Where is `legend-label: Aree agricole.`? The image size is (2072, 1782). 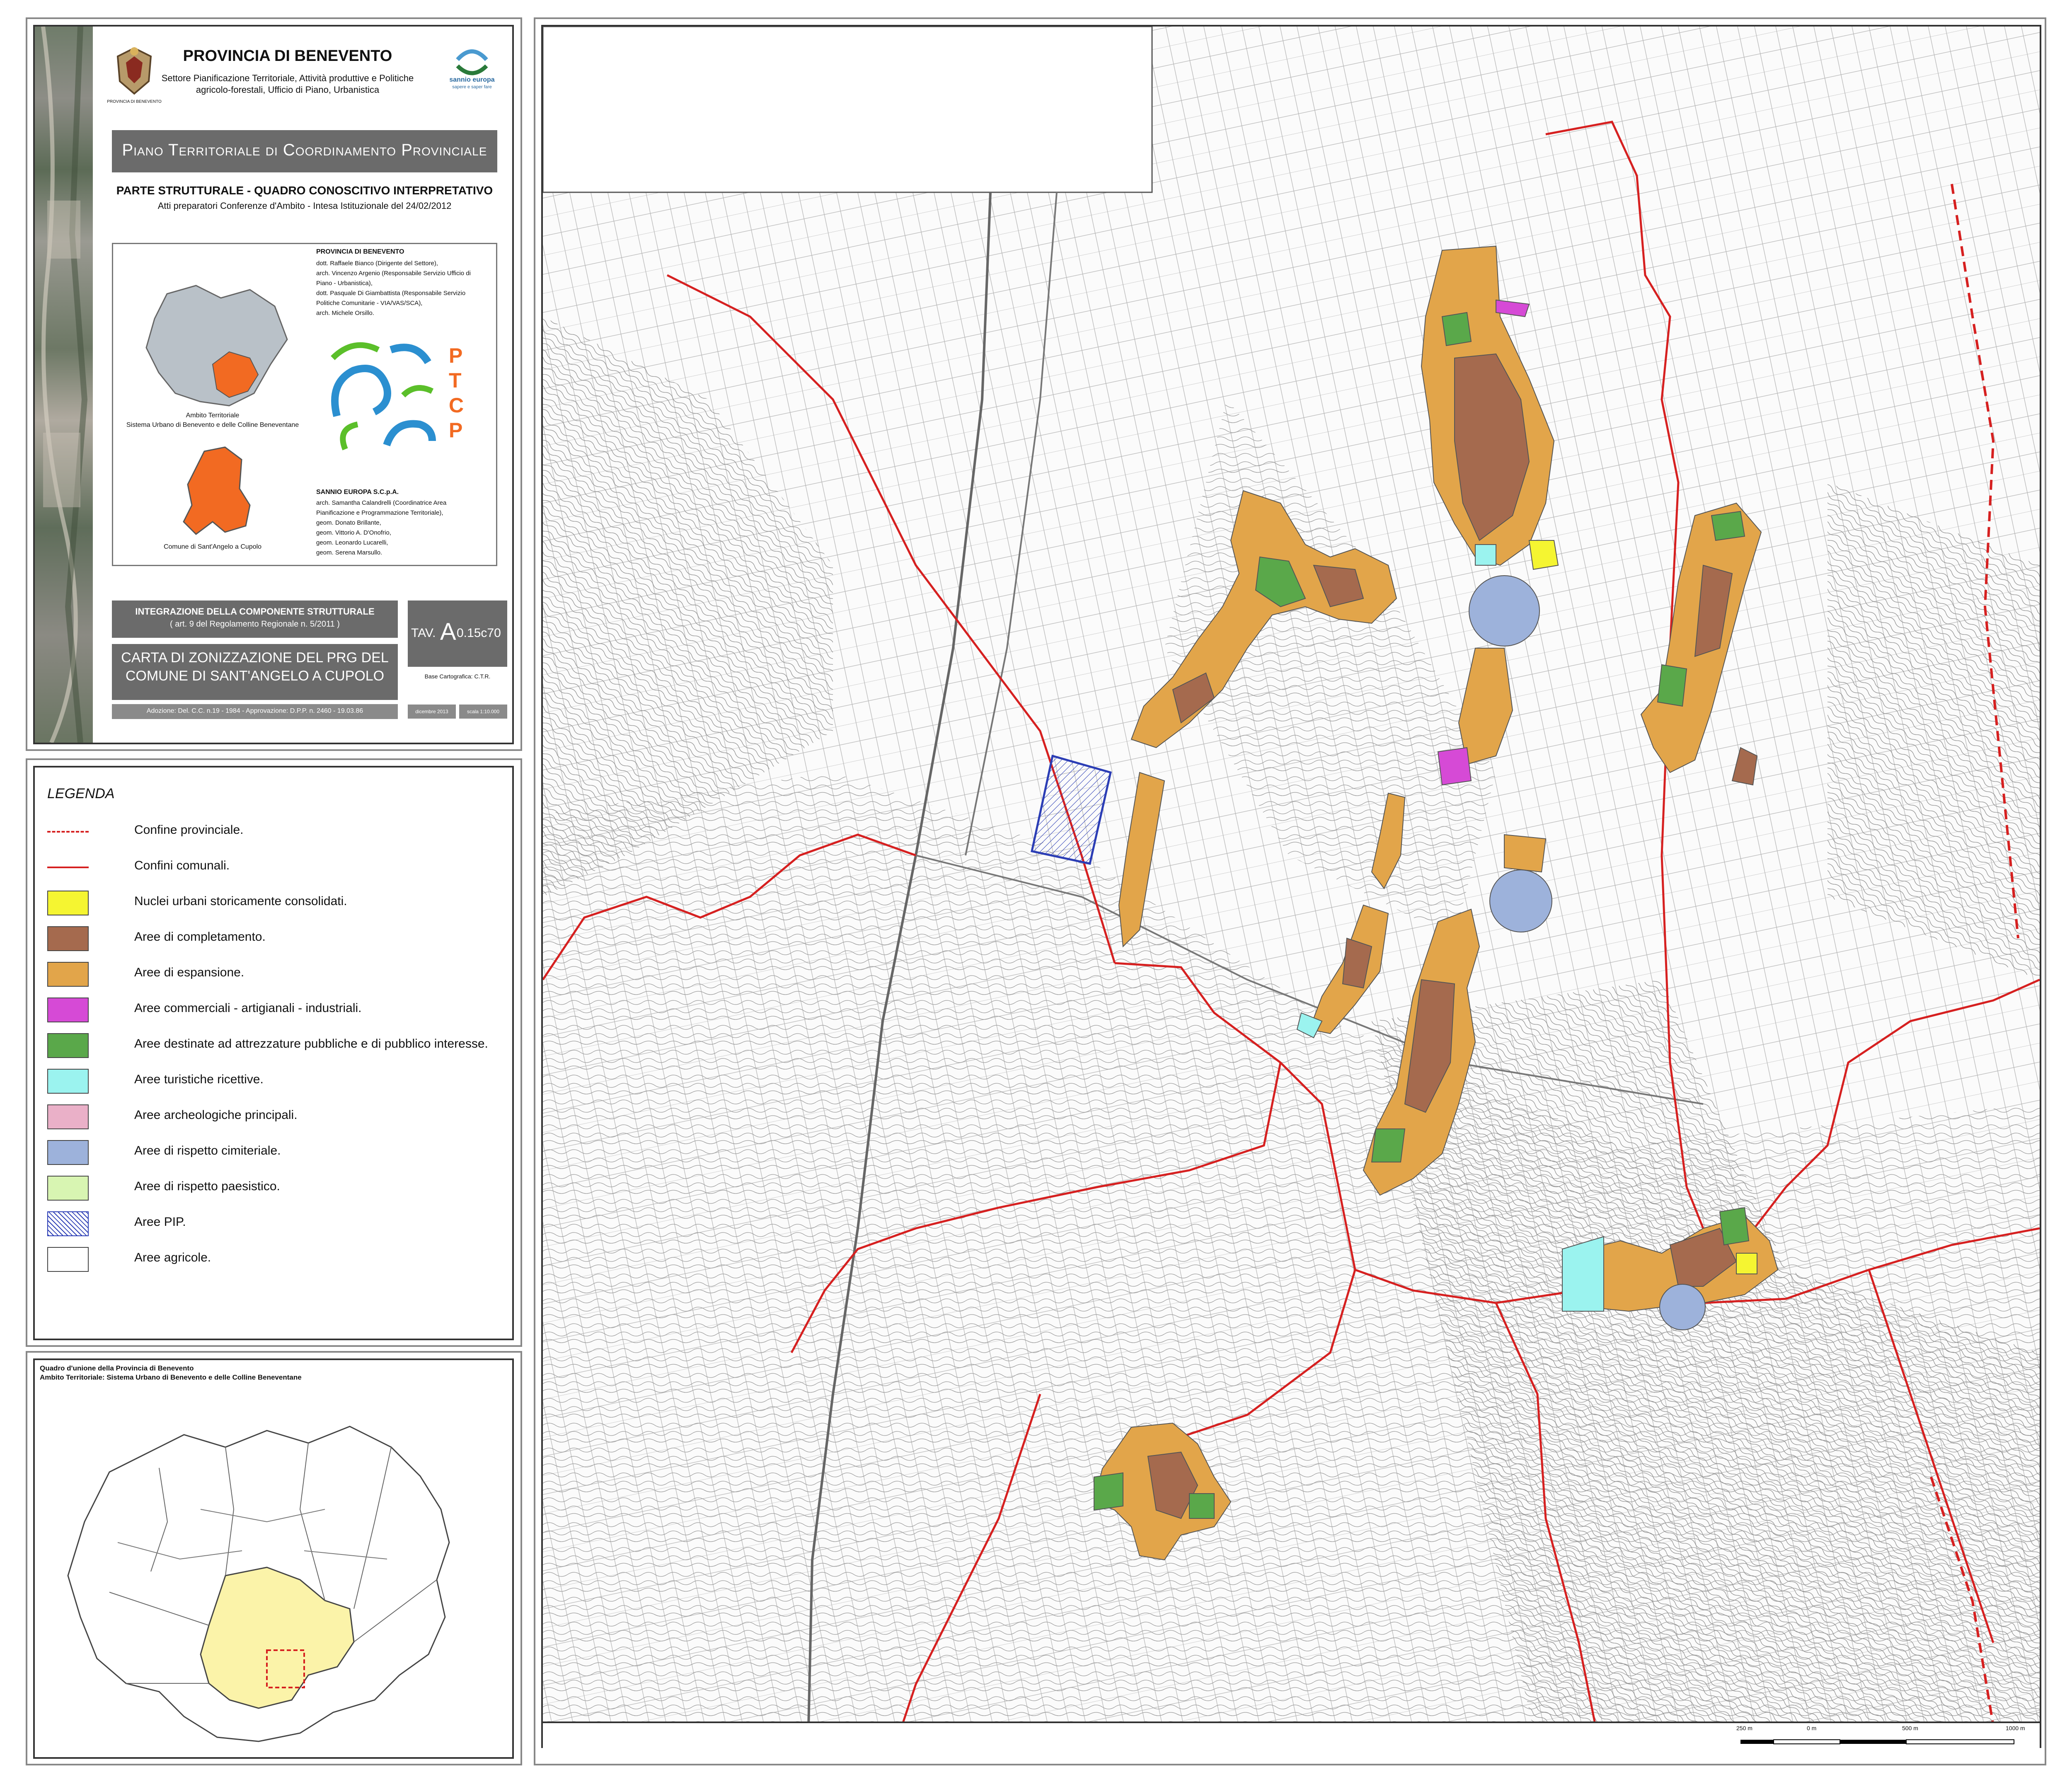
legend-label: Aree agricole. is located at coordinates (172, 1257).